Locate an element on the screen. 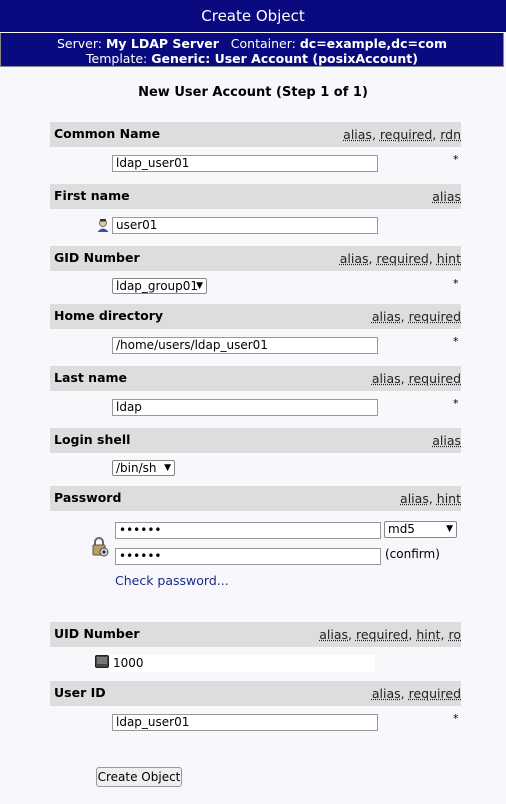 This screenshot has width=506, height=804. attr-flags: alias, required, rdn is located at coordinates (402, 134).